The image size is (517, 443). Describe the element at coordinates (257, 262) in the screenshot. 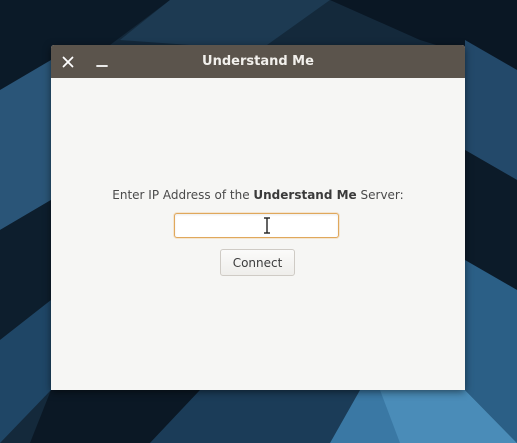

I see `connect-button: Connect` at that location.